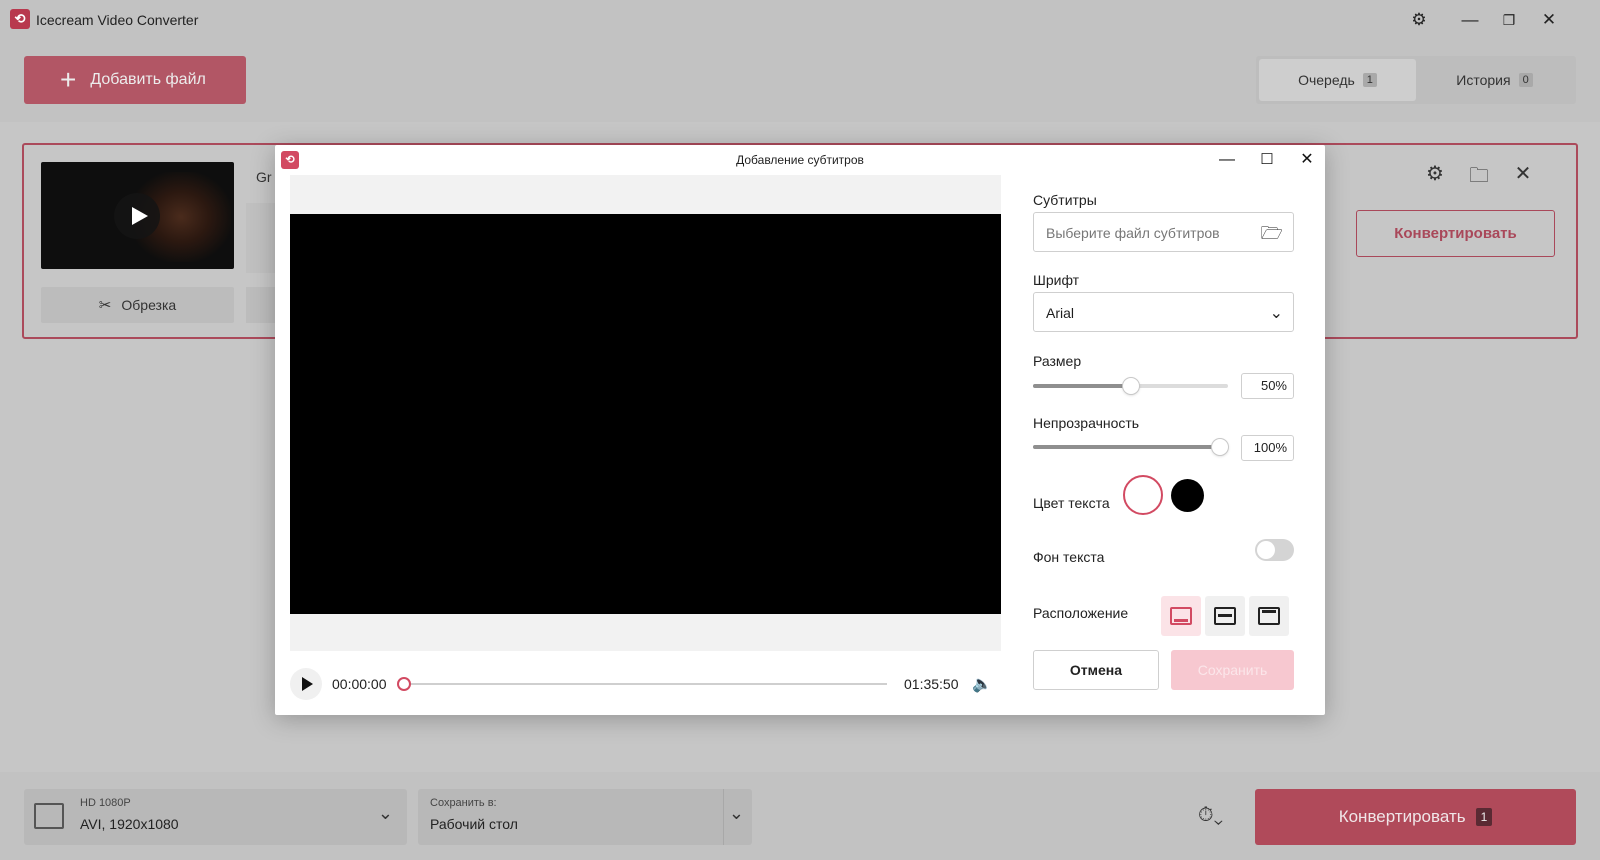 The height and width of the screenshot is (860, 1600). I want to click on thumbnail-play-icon, so click(137, 216).